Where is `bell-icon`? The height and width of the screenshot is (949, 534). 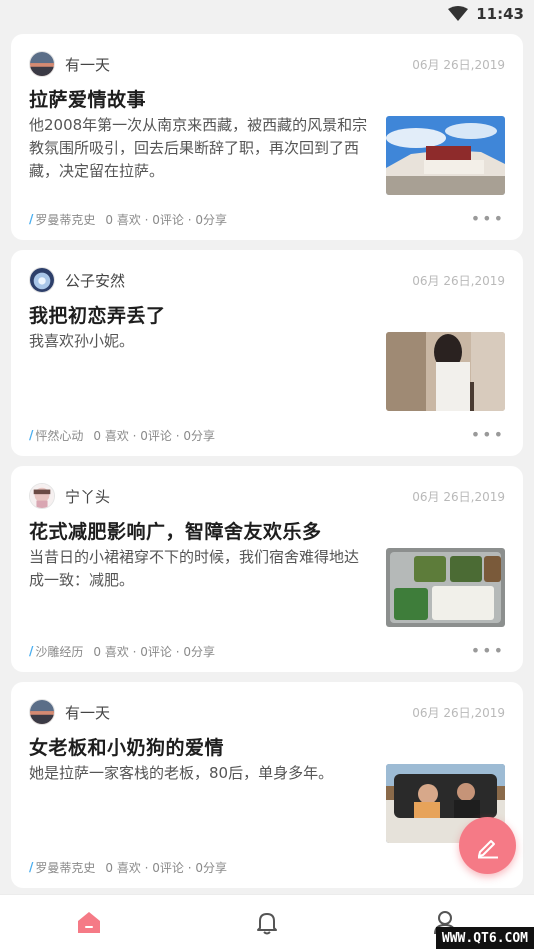
bell-icon is located at coordinates (267, 924).